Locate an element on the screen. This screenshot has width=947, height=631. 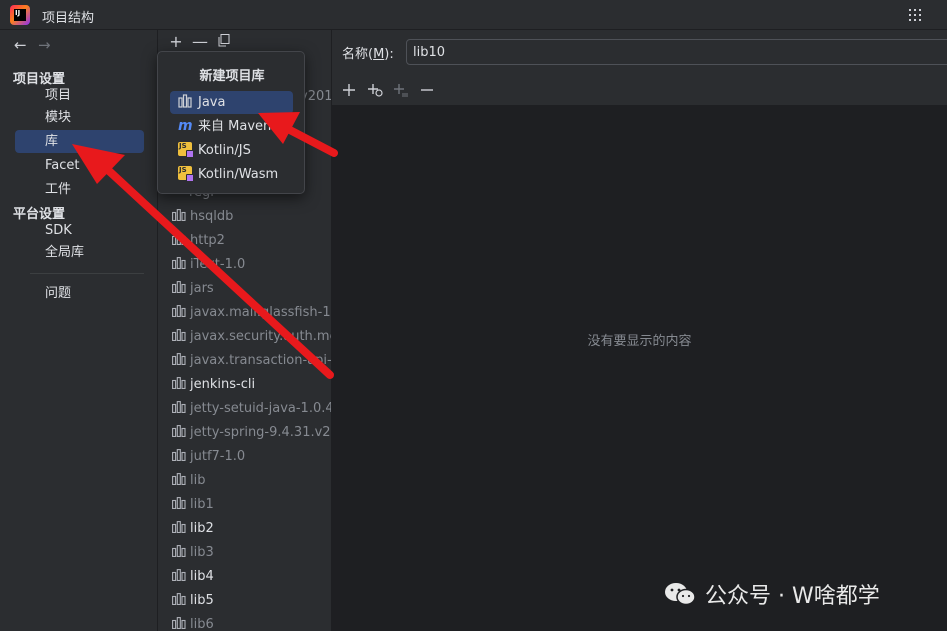
library-list-item: lib5 is located at coordinates (193, 601).